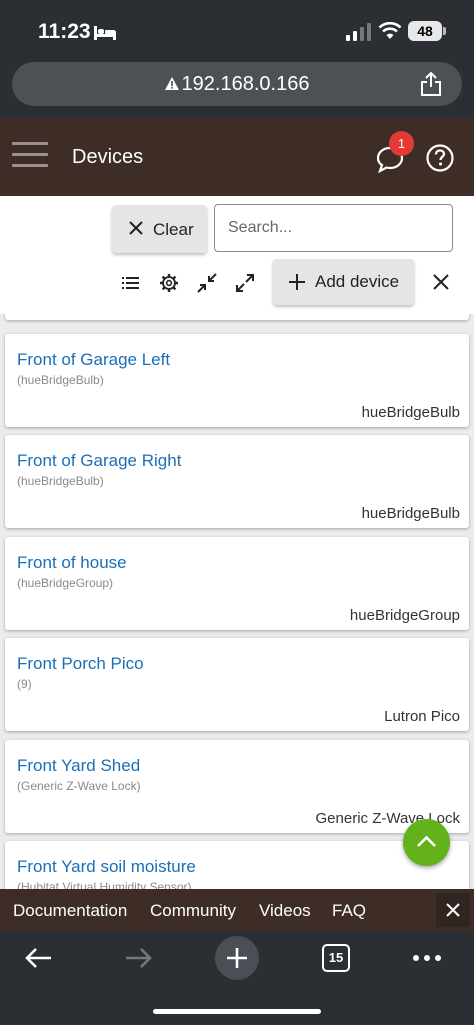 The height and width of the screenshot is (1025, 474). Describe the element at coordinates (444, 31) in the screenshot. I see `battery-tip` at that location.